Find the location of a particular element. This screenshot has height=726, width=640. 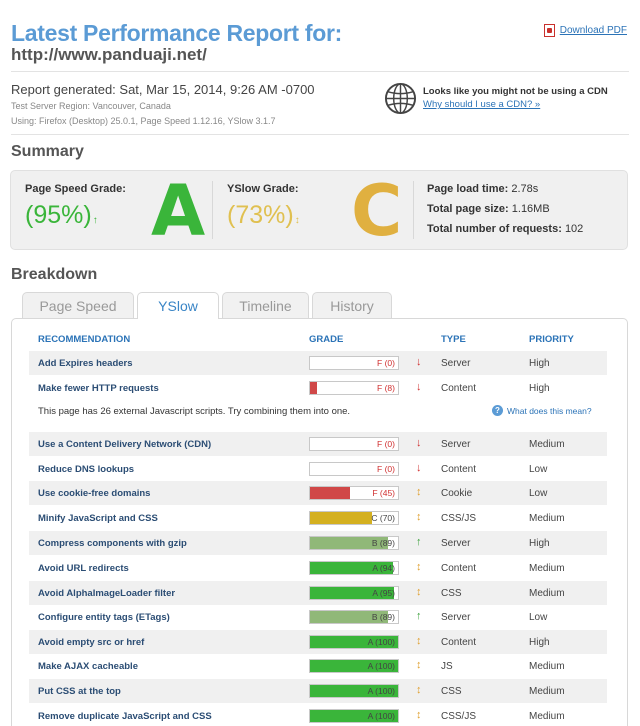

column-header-priority: PRIORITY is located at coordinates (551, 339).